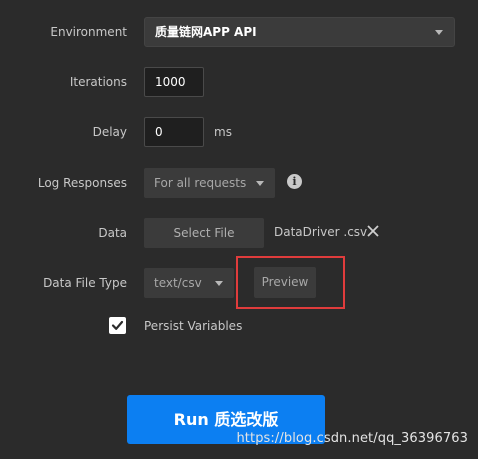  What do you see at coordinates (112, 233) in the screenshot?
I see `data-label: Data` at bounding box center [112, 233].